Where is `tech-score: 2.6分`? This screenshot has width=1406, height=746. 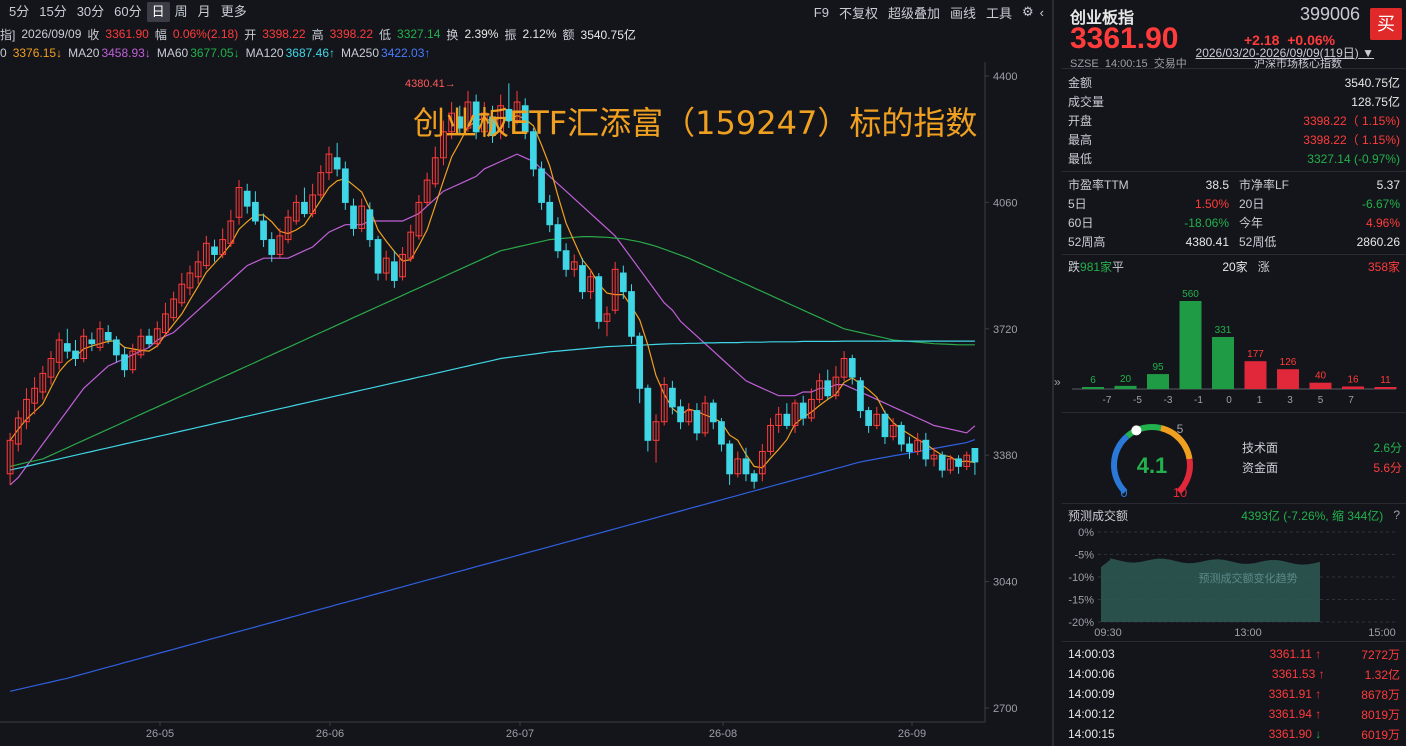 tech-score: 2.6分 is located at coordinates (1387, 448).